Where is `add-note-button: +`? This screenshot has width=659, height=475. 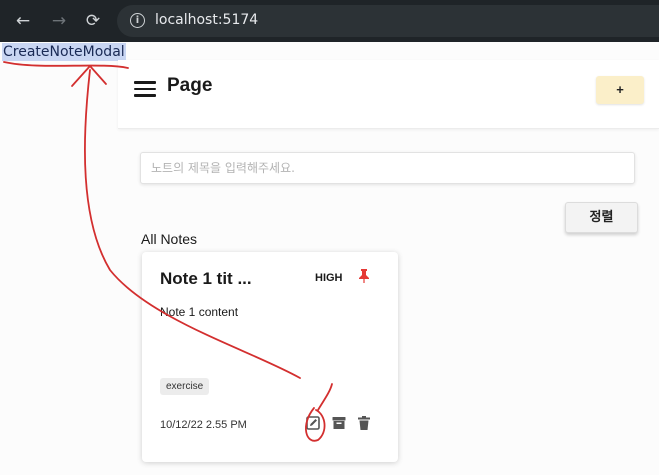 add-note-button: + is located at coordinates (620, 90).